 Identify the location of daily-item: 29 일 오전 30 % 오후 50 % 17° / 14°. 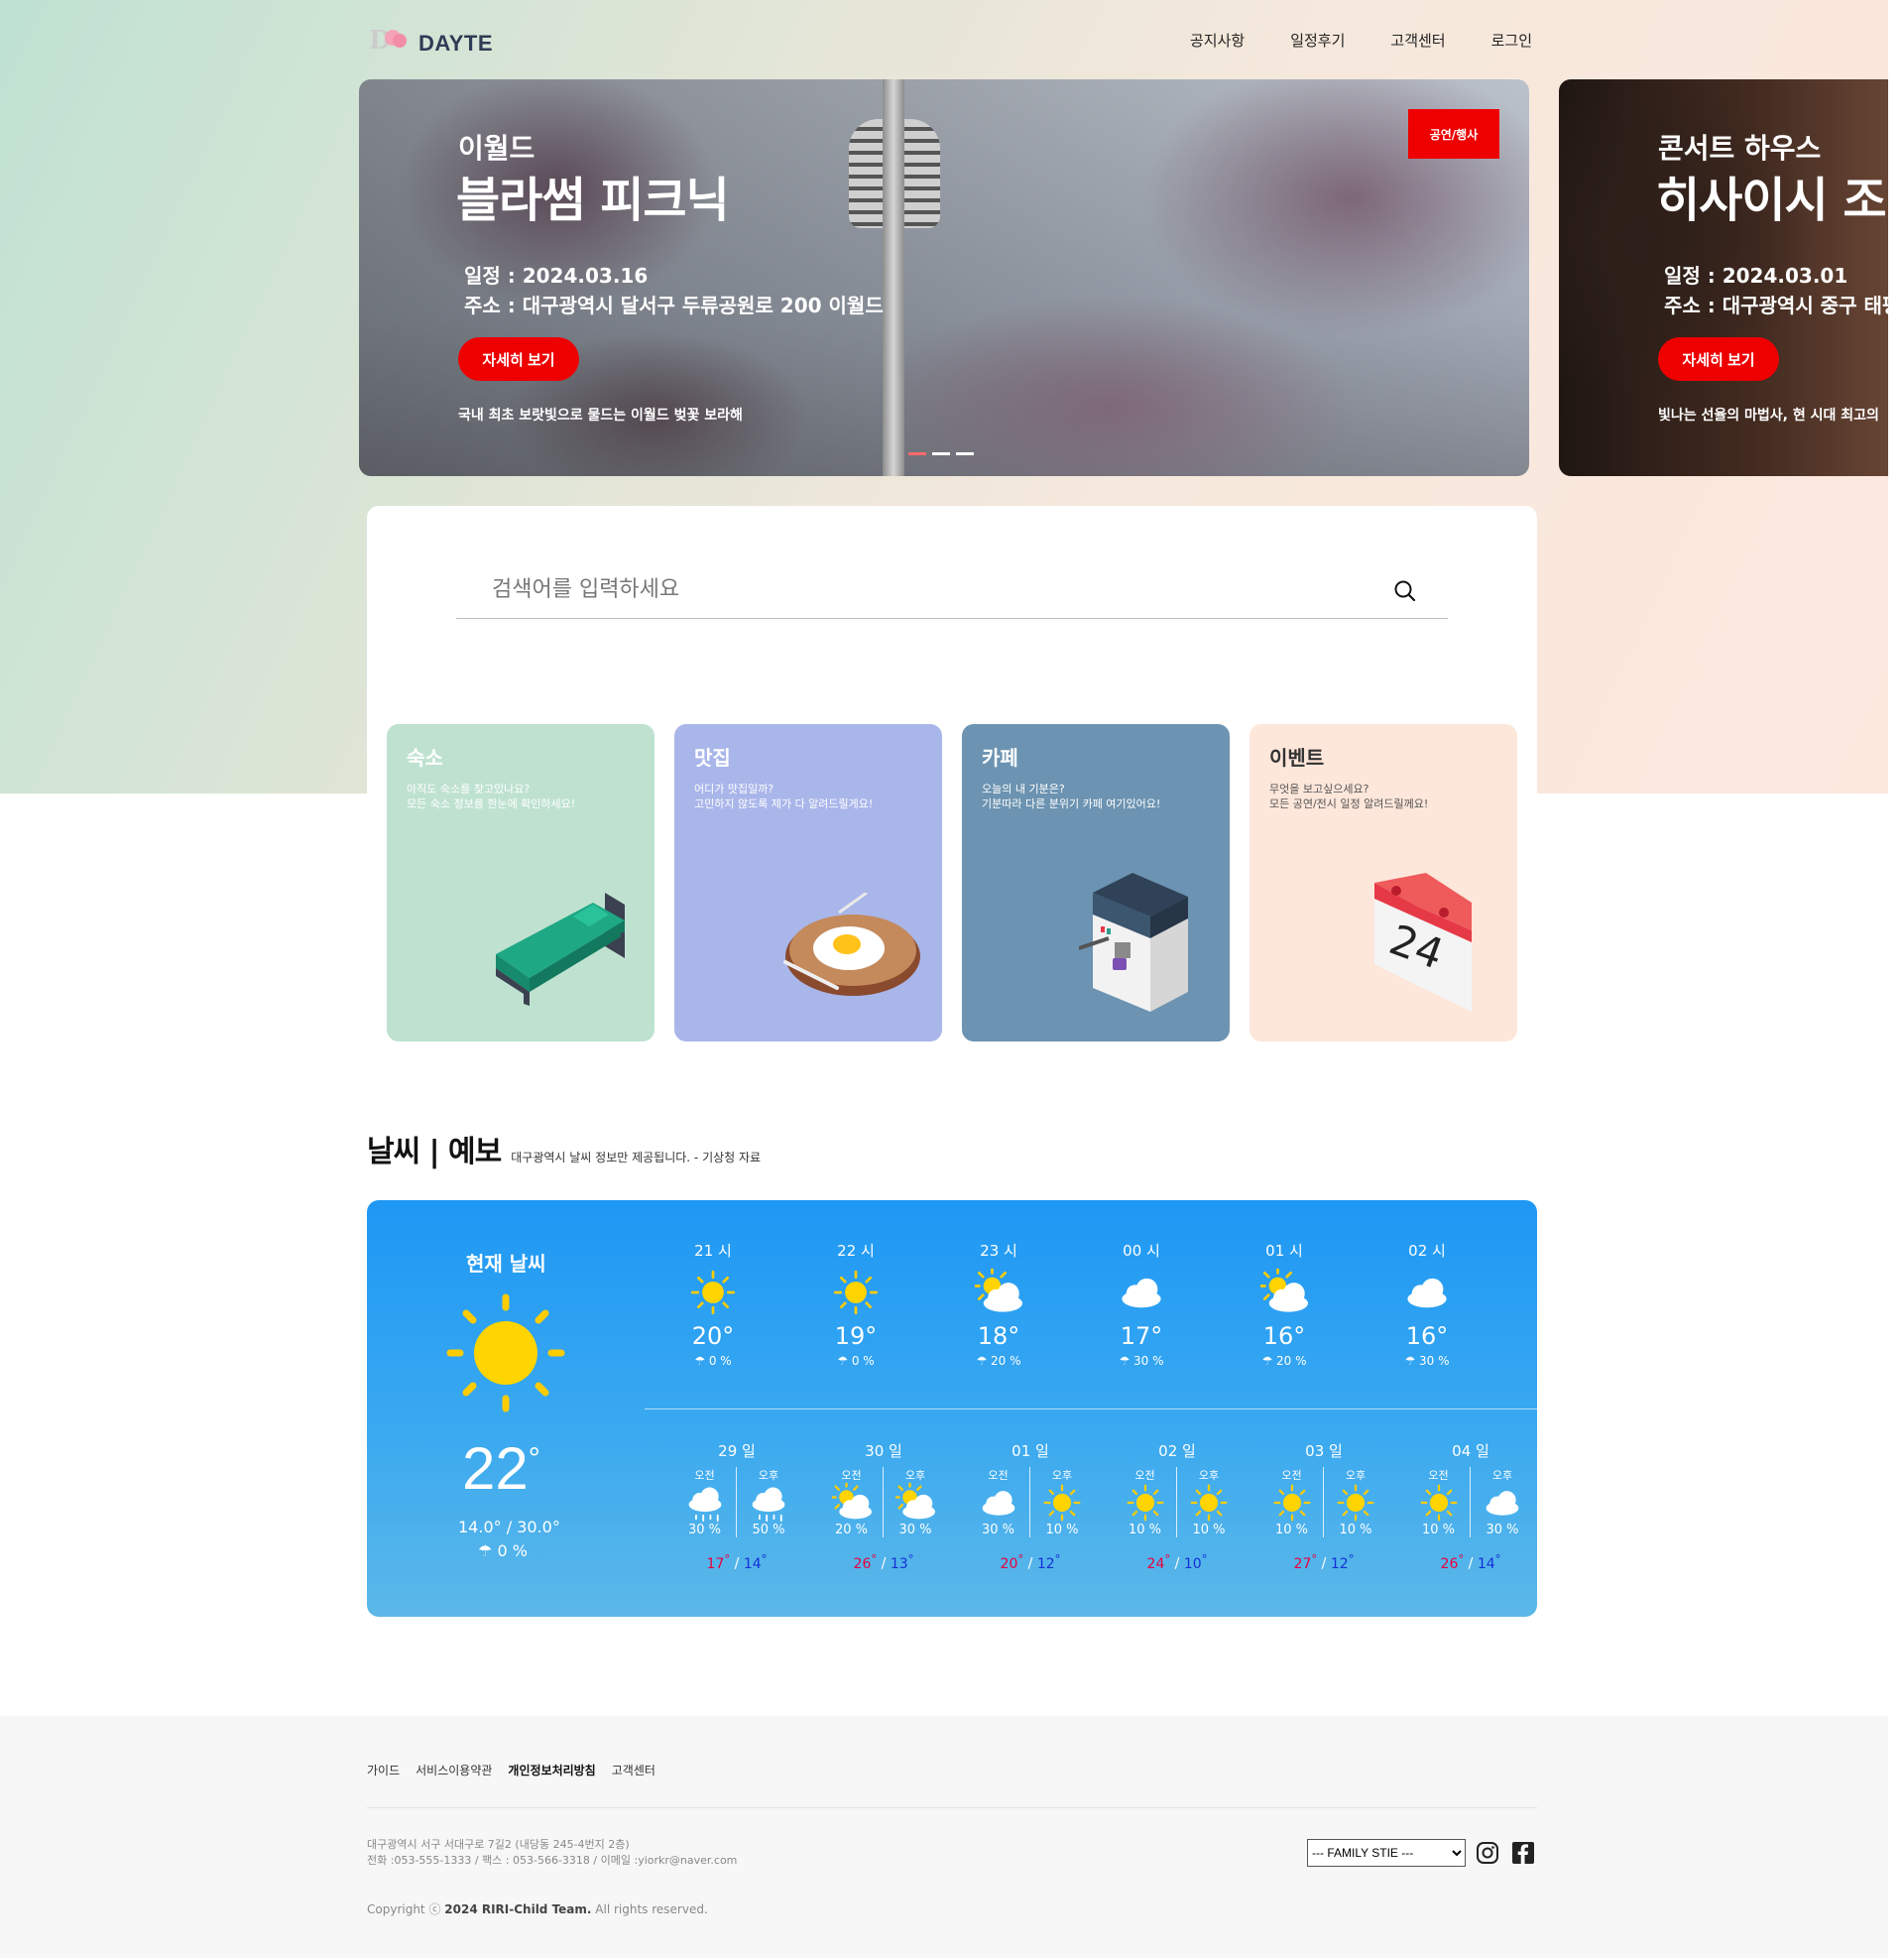
(736, 1506).